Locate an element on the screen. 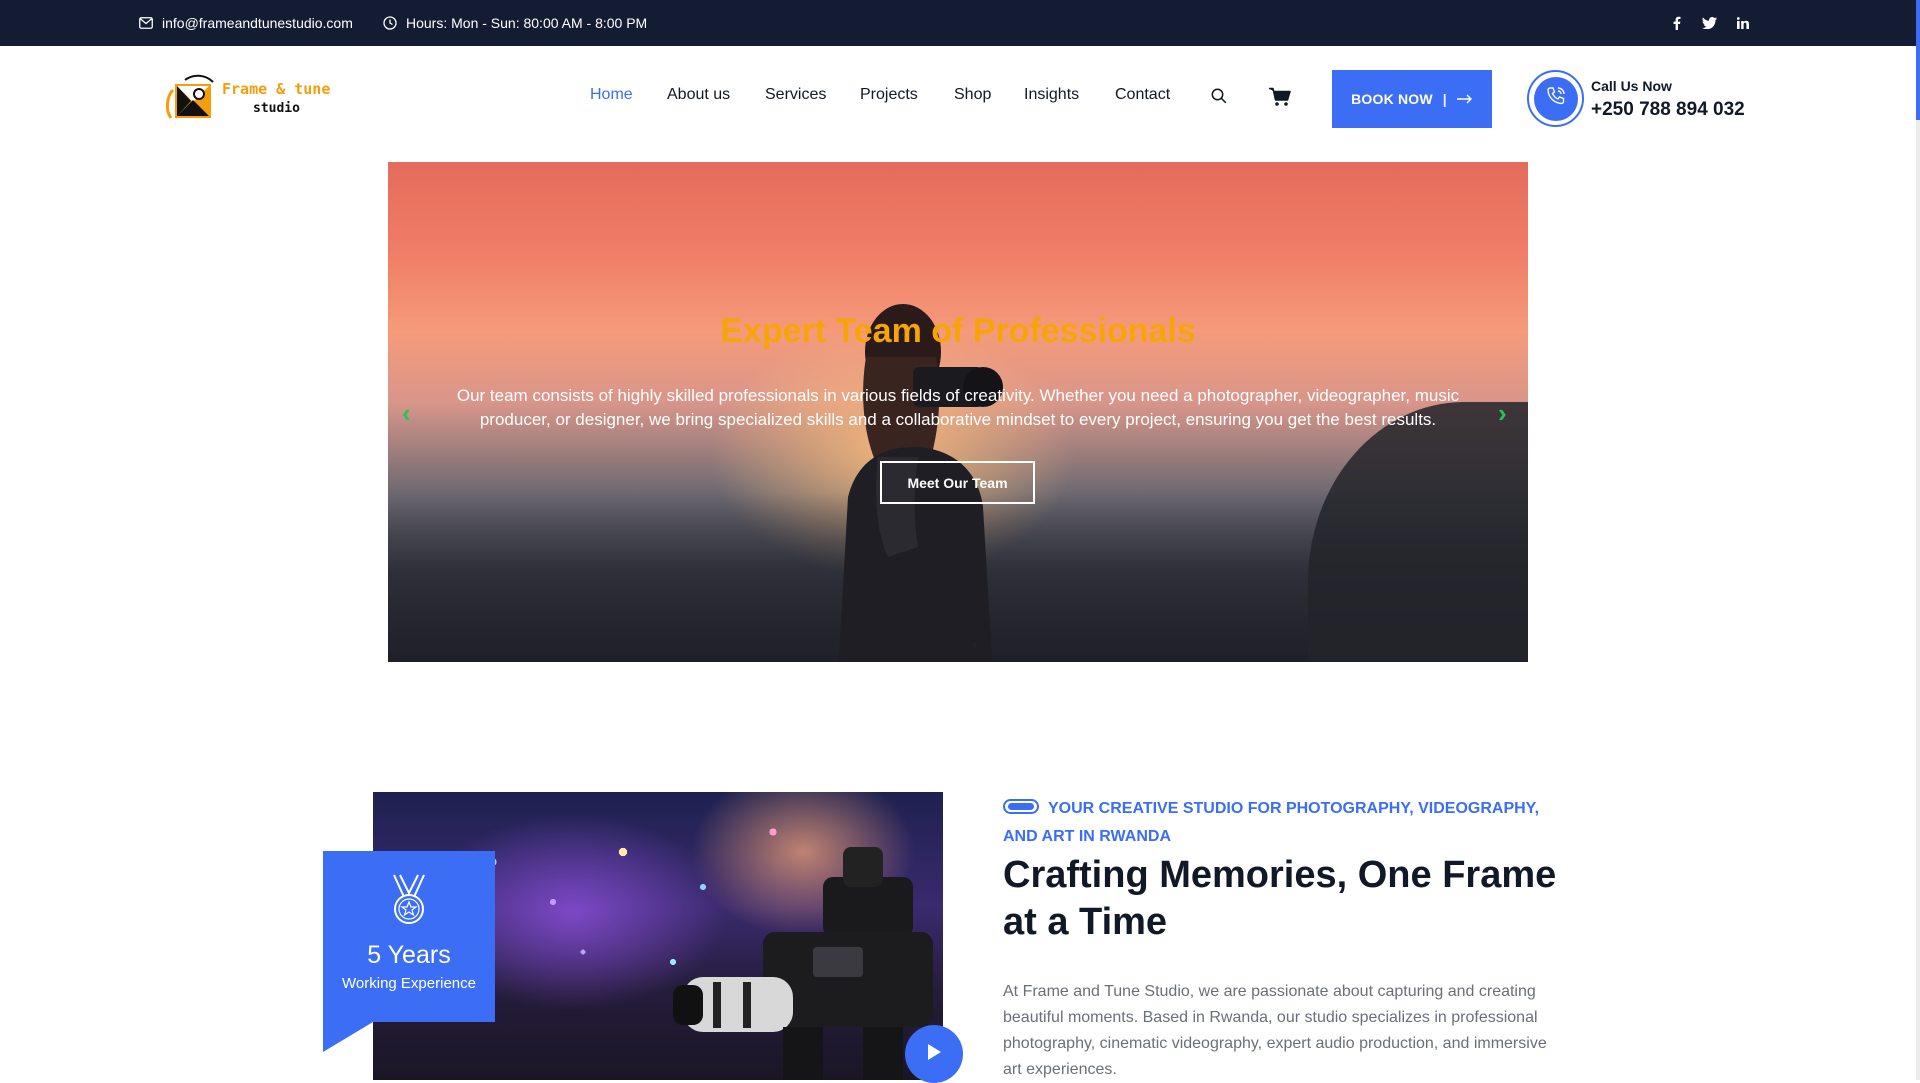 This screenshot has width=1920, height=1083. call-number: +250 788 894 032 is located at coordinates (1668, 110).